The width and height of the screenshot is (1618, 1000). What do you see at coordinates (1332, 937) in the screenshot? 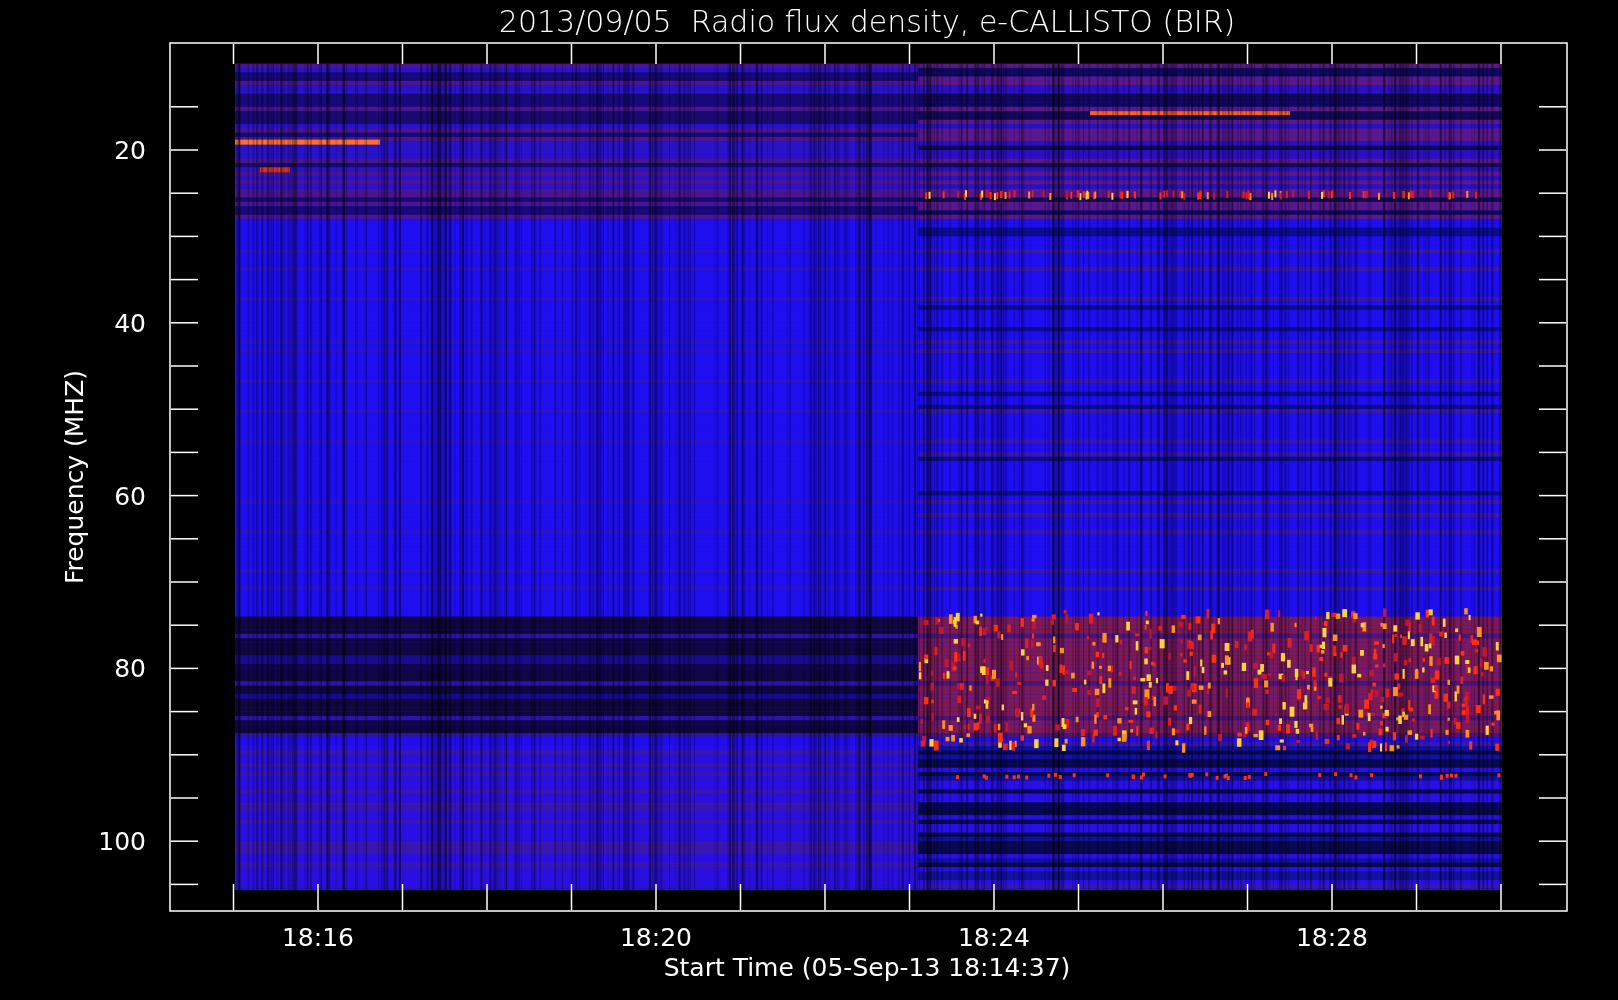
I see `x-tick-label: 18:28` at bounding box center [1332, 937].